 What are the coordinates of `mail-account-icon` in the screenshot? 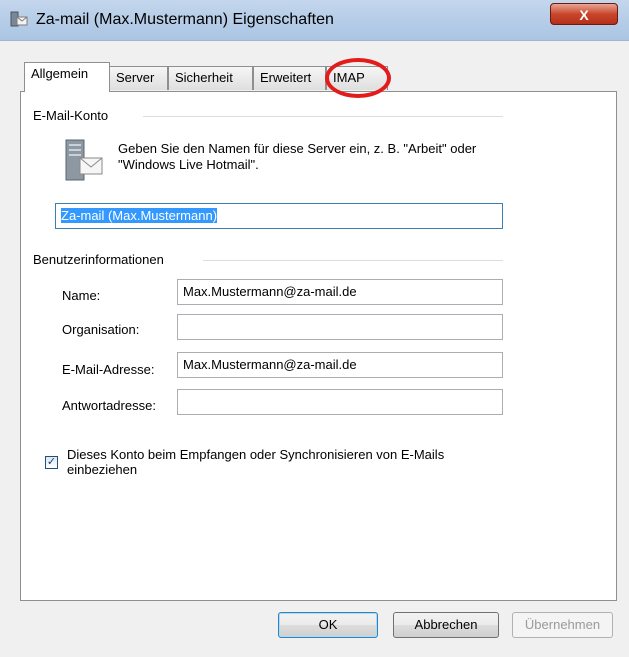 It's located at (19, 19).